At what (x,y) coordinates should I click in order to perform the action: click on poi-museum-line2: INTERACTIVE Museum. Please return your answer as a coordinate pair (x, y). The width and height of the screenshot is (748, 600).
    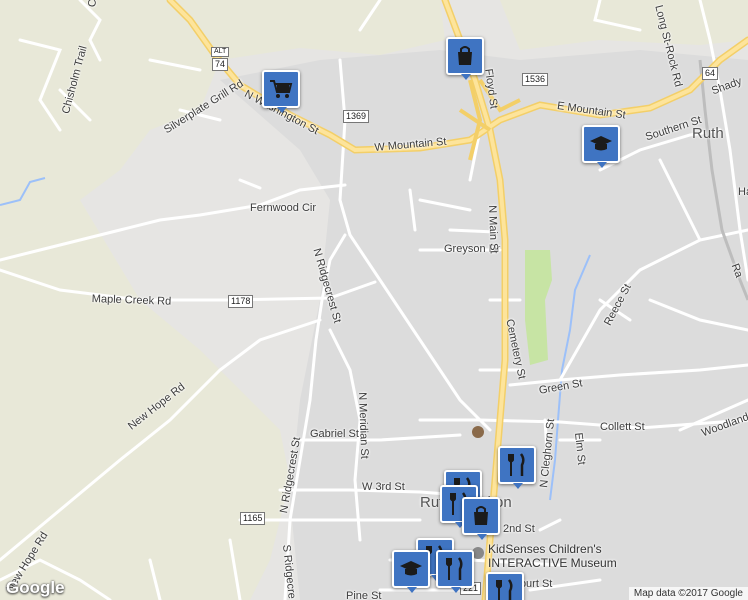
    Looking at the image, I should click on (552, 563).